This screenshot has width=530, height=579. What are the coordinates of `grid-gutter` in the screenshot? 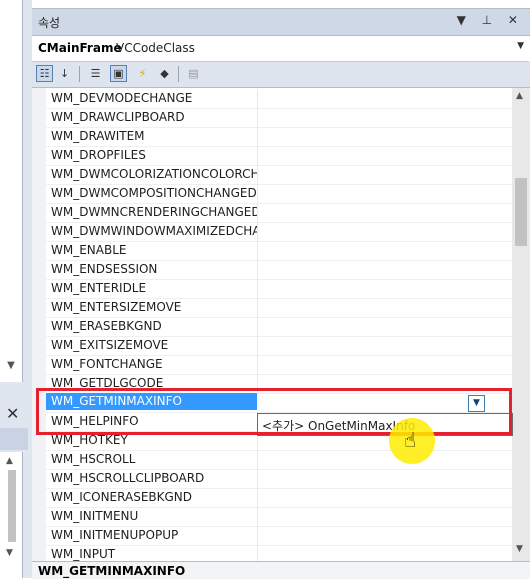 It's located at (39, 324).